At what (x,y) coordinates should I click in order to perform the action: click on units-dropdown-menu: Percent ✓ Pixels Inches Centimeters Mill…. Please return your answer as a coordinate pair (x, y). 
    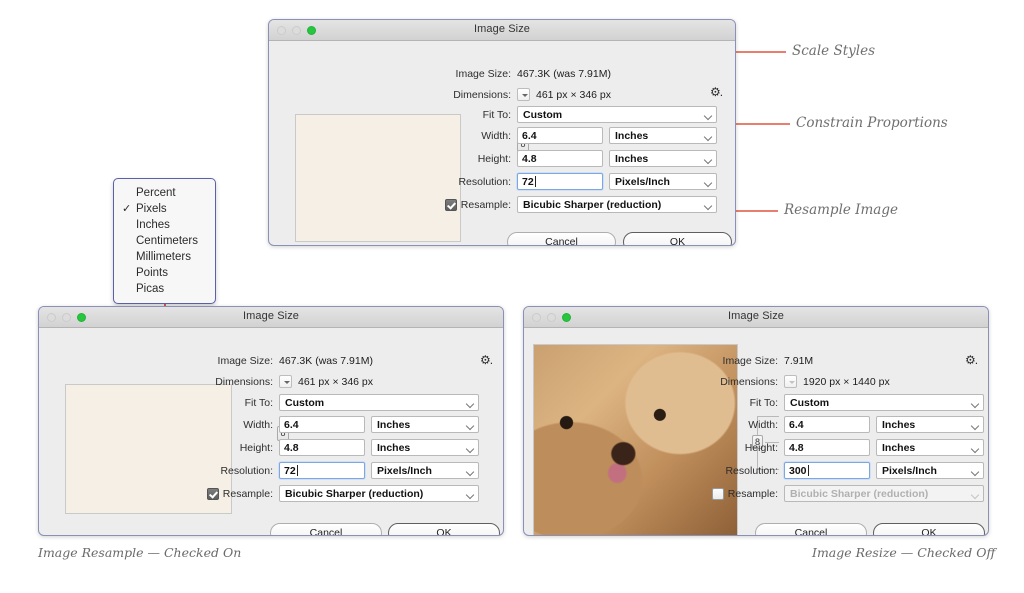
    Looking at the image, I should click on (164, 241).